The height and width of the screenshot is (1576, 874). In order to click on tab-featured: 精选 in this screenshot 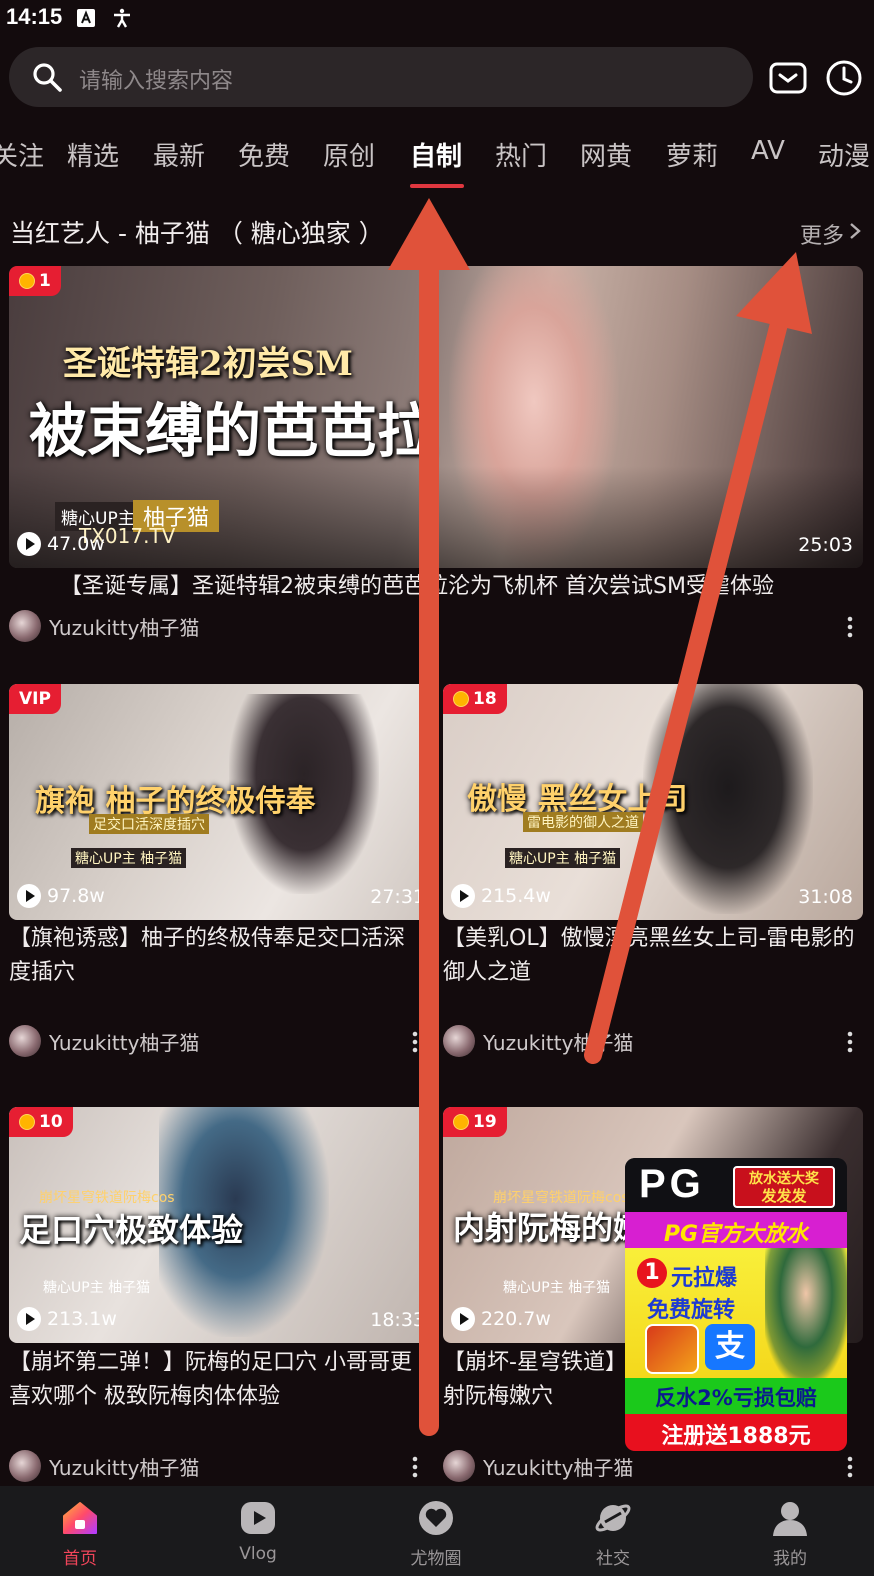, I will do `click(93, 154)`.